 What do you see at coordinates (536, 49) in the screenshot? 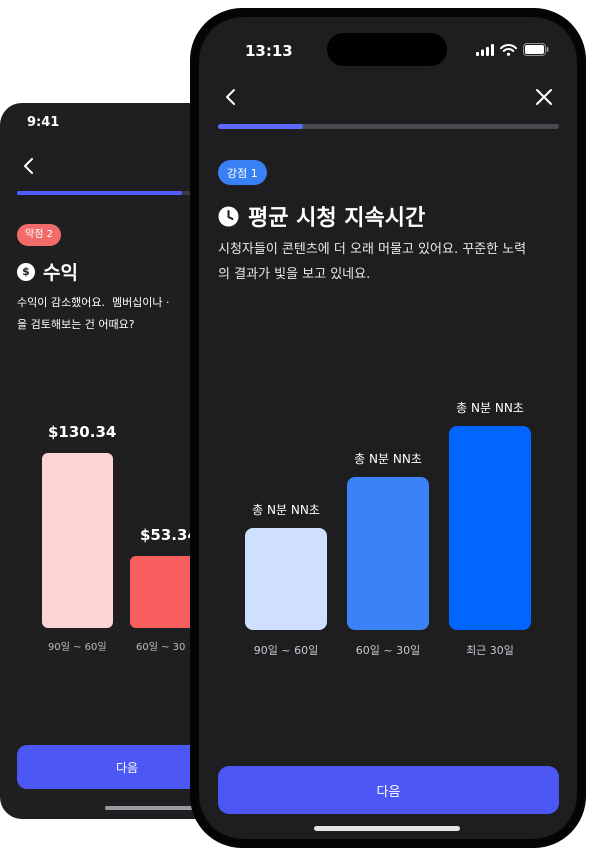
I see `battery-icon` at bounding box center [536, 49].